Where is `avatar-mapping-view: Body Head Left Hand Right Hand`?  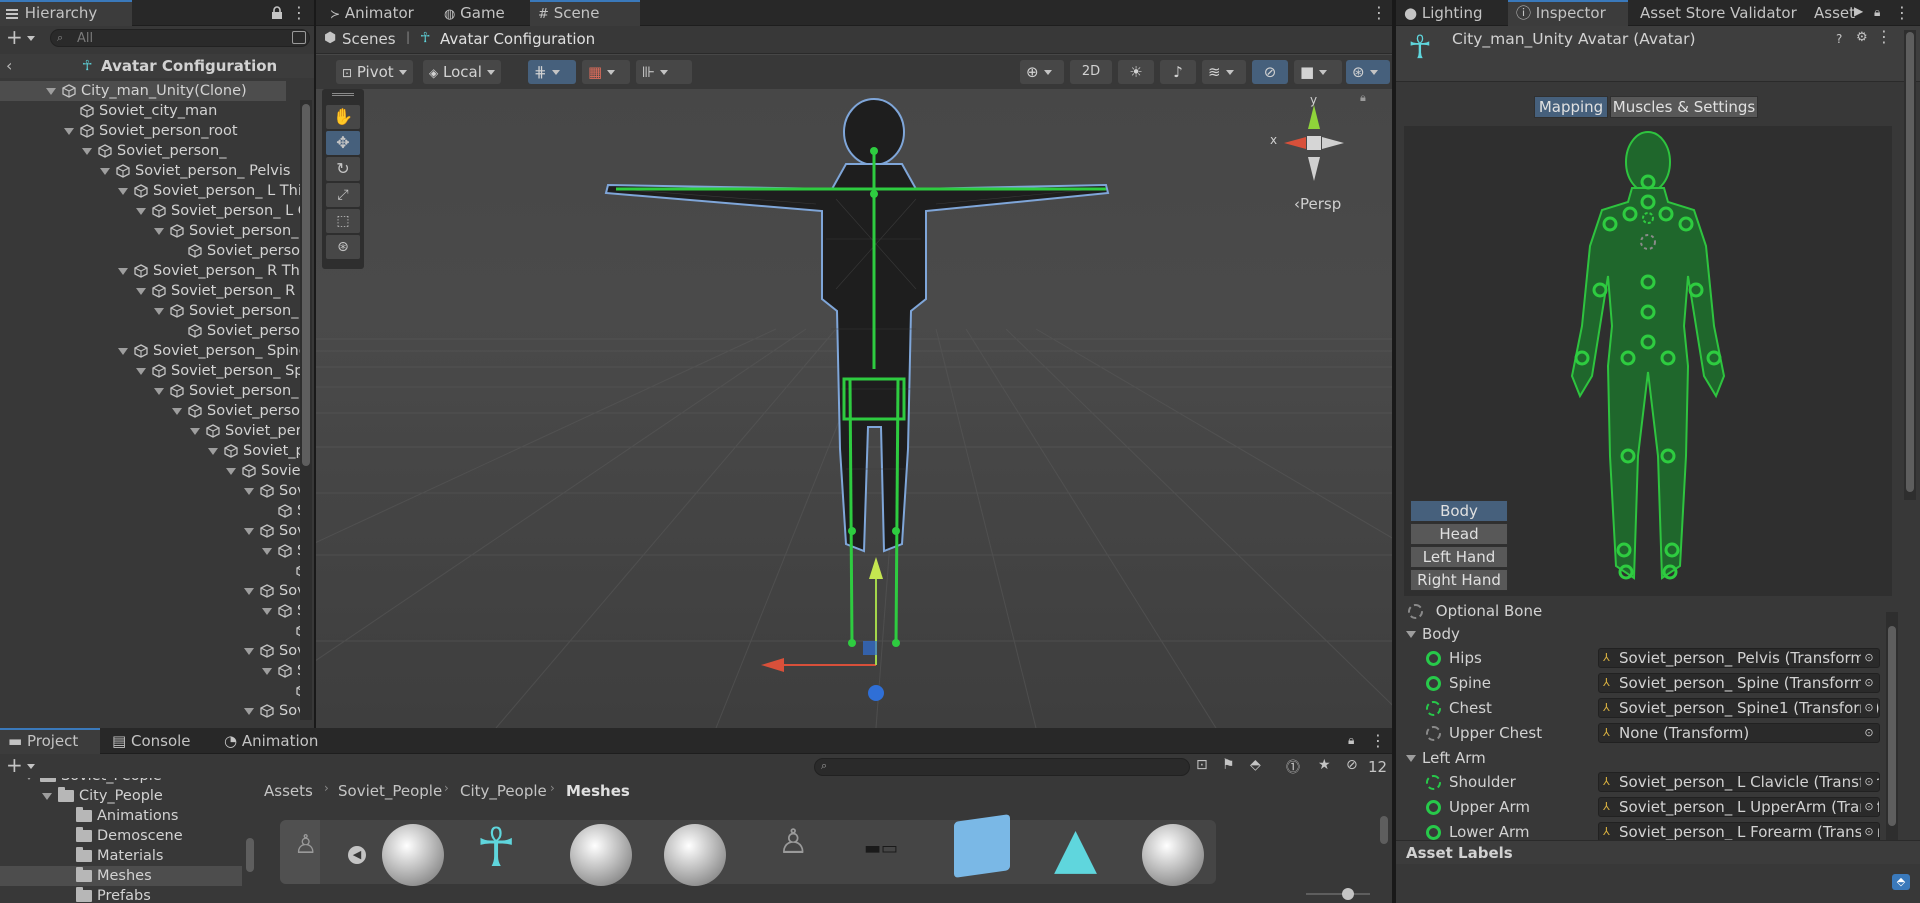
avatar-mapping-view: Body Head Left Hand Right Hand is located at coordinates (1648, 361).